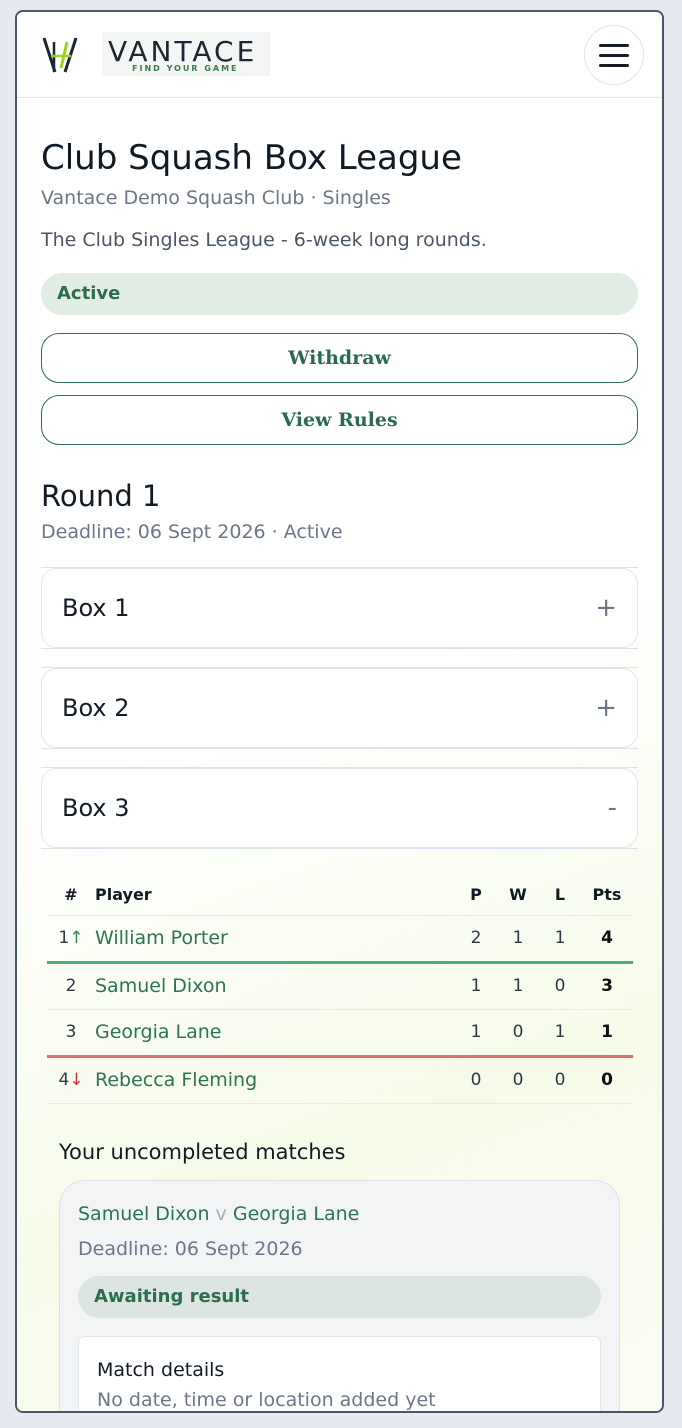 Image resolution: width=682 pixels, height=1428 pixels. I want to click on player-link: Rebecca Fleming, so click(275, 1080).